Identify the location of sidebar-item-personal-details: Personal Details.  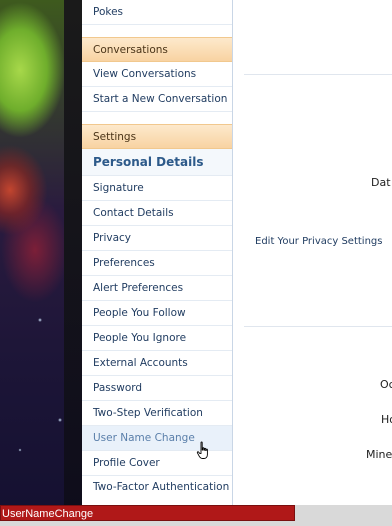
(157, 162).